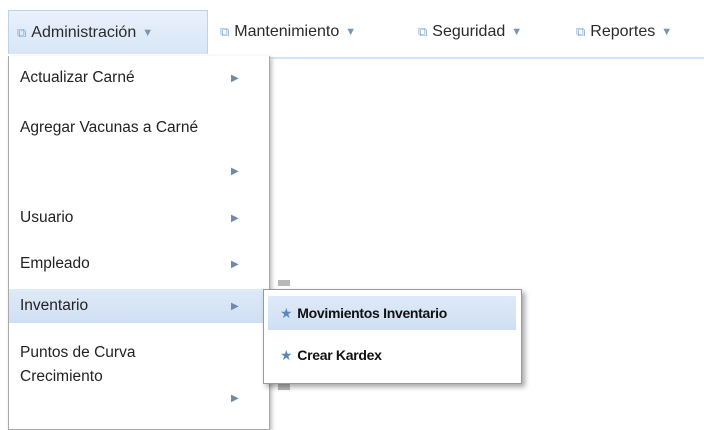 This screenshot has height=430, width=704. I want to click on menu-item-puntos-curva: Puntos de Curva Crecimiento, so click(109, 367).